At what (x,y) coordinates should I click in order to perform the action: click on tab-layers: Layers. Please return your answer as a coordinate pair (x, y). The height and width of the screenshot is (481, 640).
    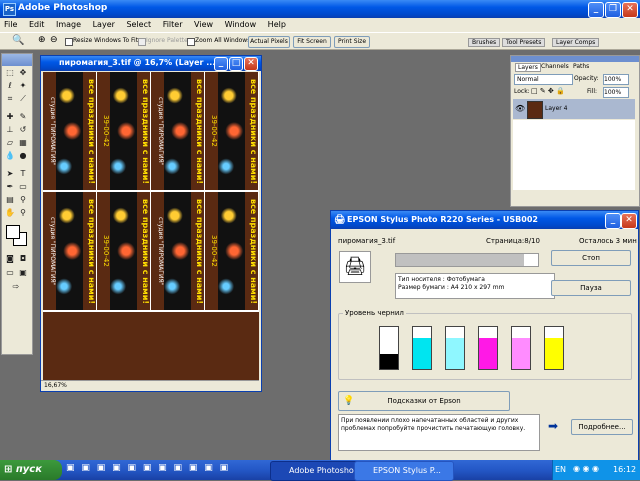
    Looking at the image, I should click on (528, 67).